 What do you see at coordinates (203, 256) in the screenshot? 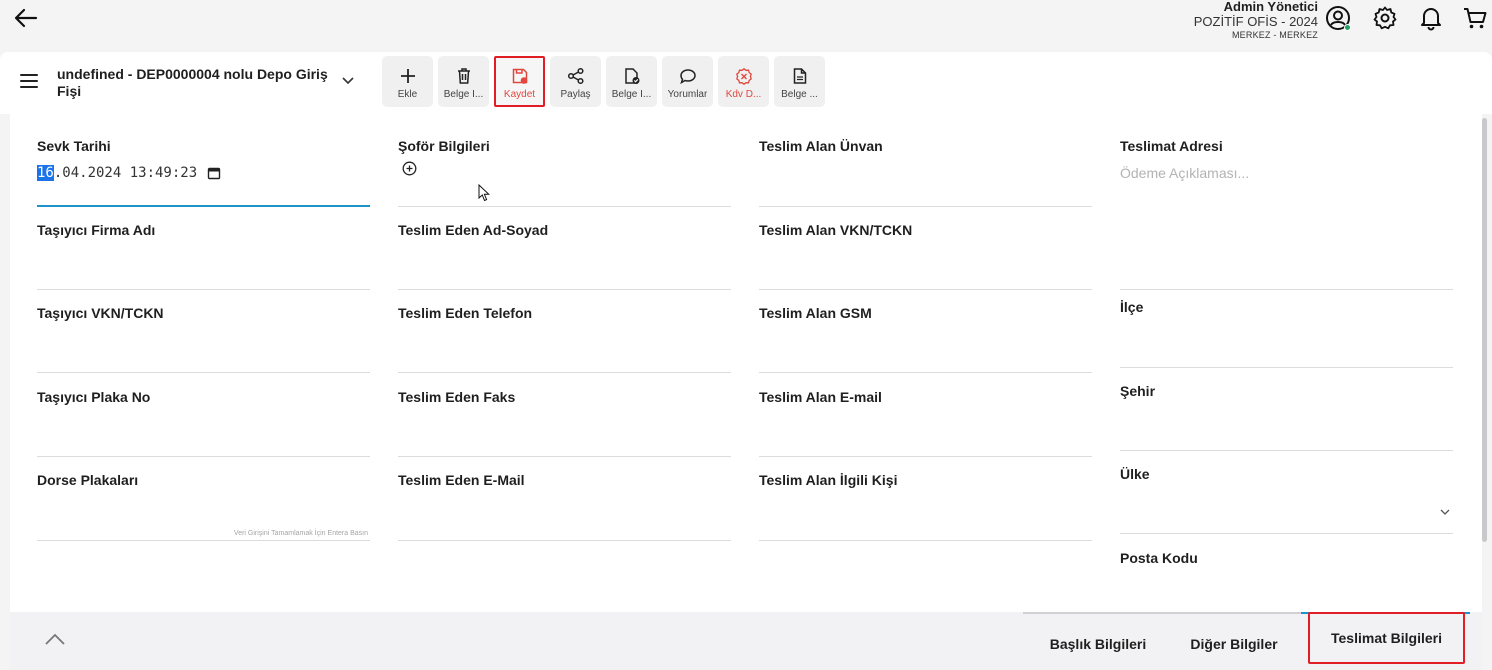
I see `tasiyici-firma-adi-field: Taşıyıcı Firma Adı` at bounding box center [203, 256].